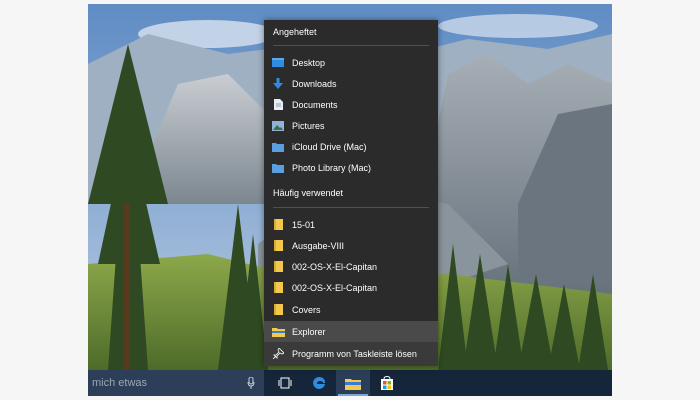  I want to click on taskbar: mich etwas, so click(350, 383).